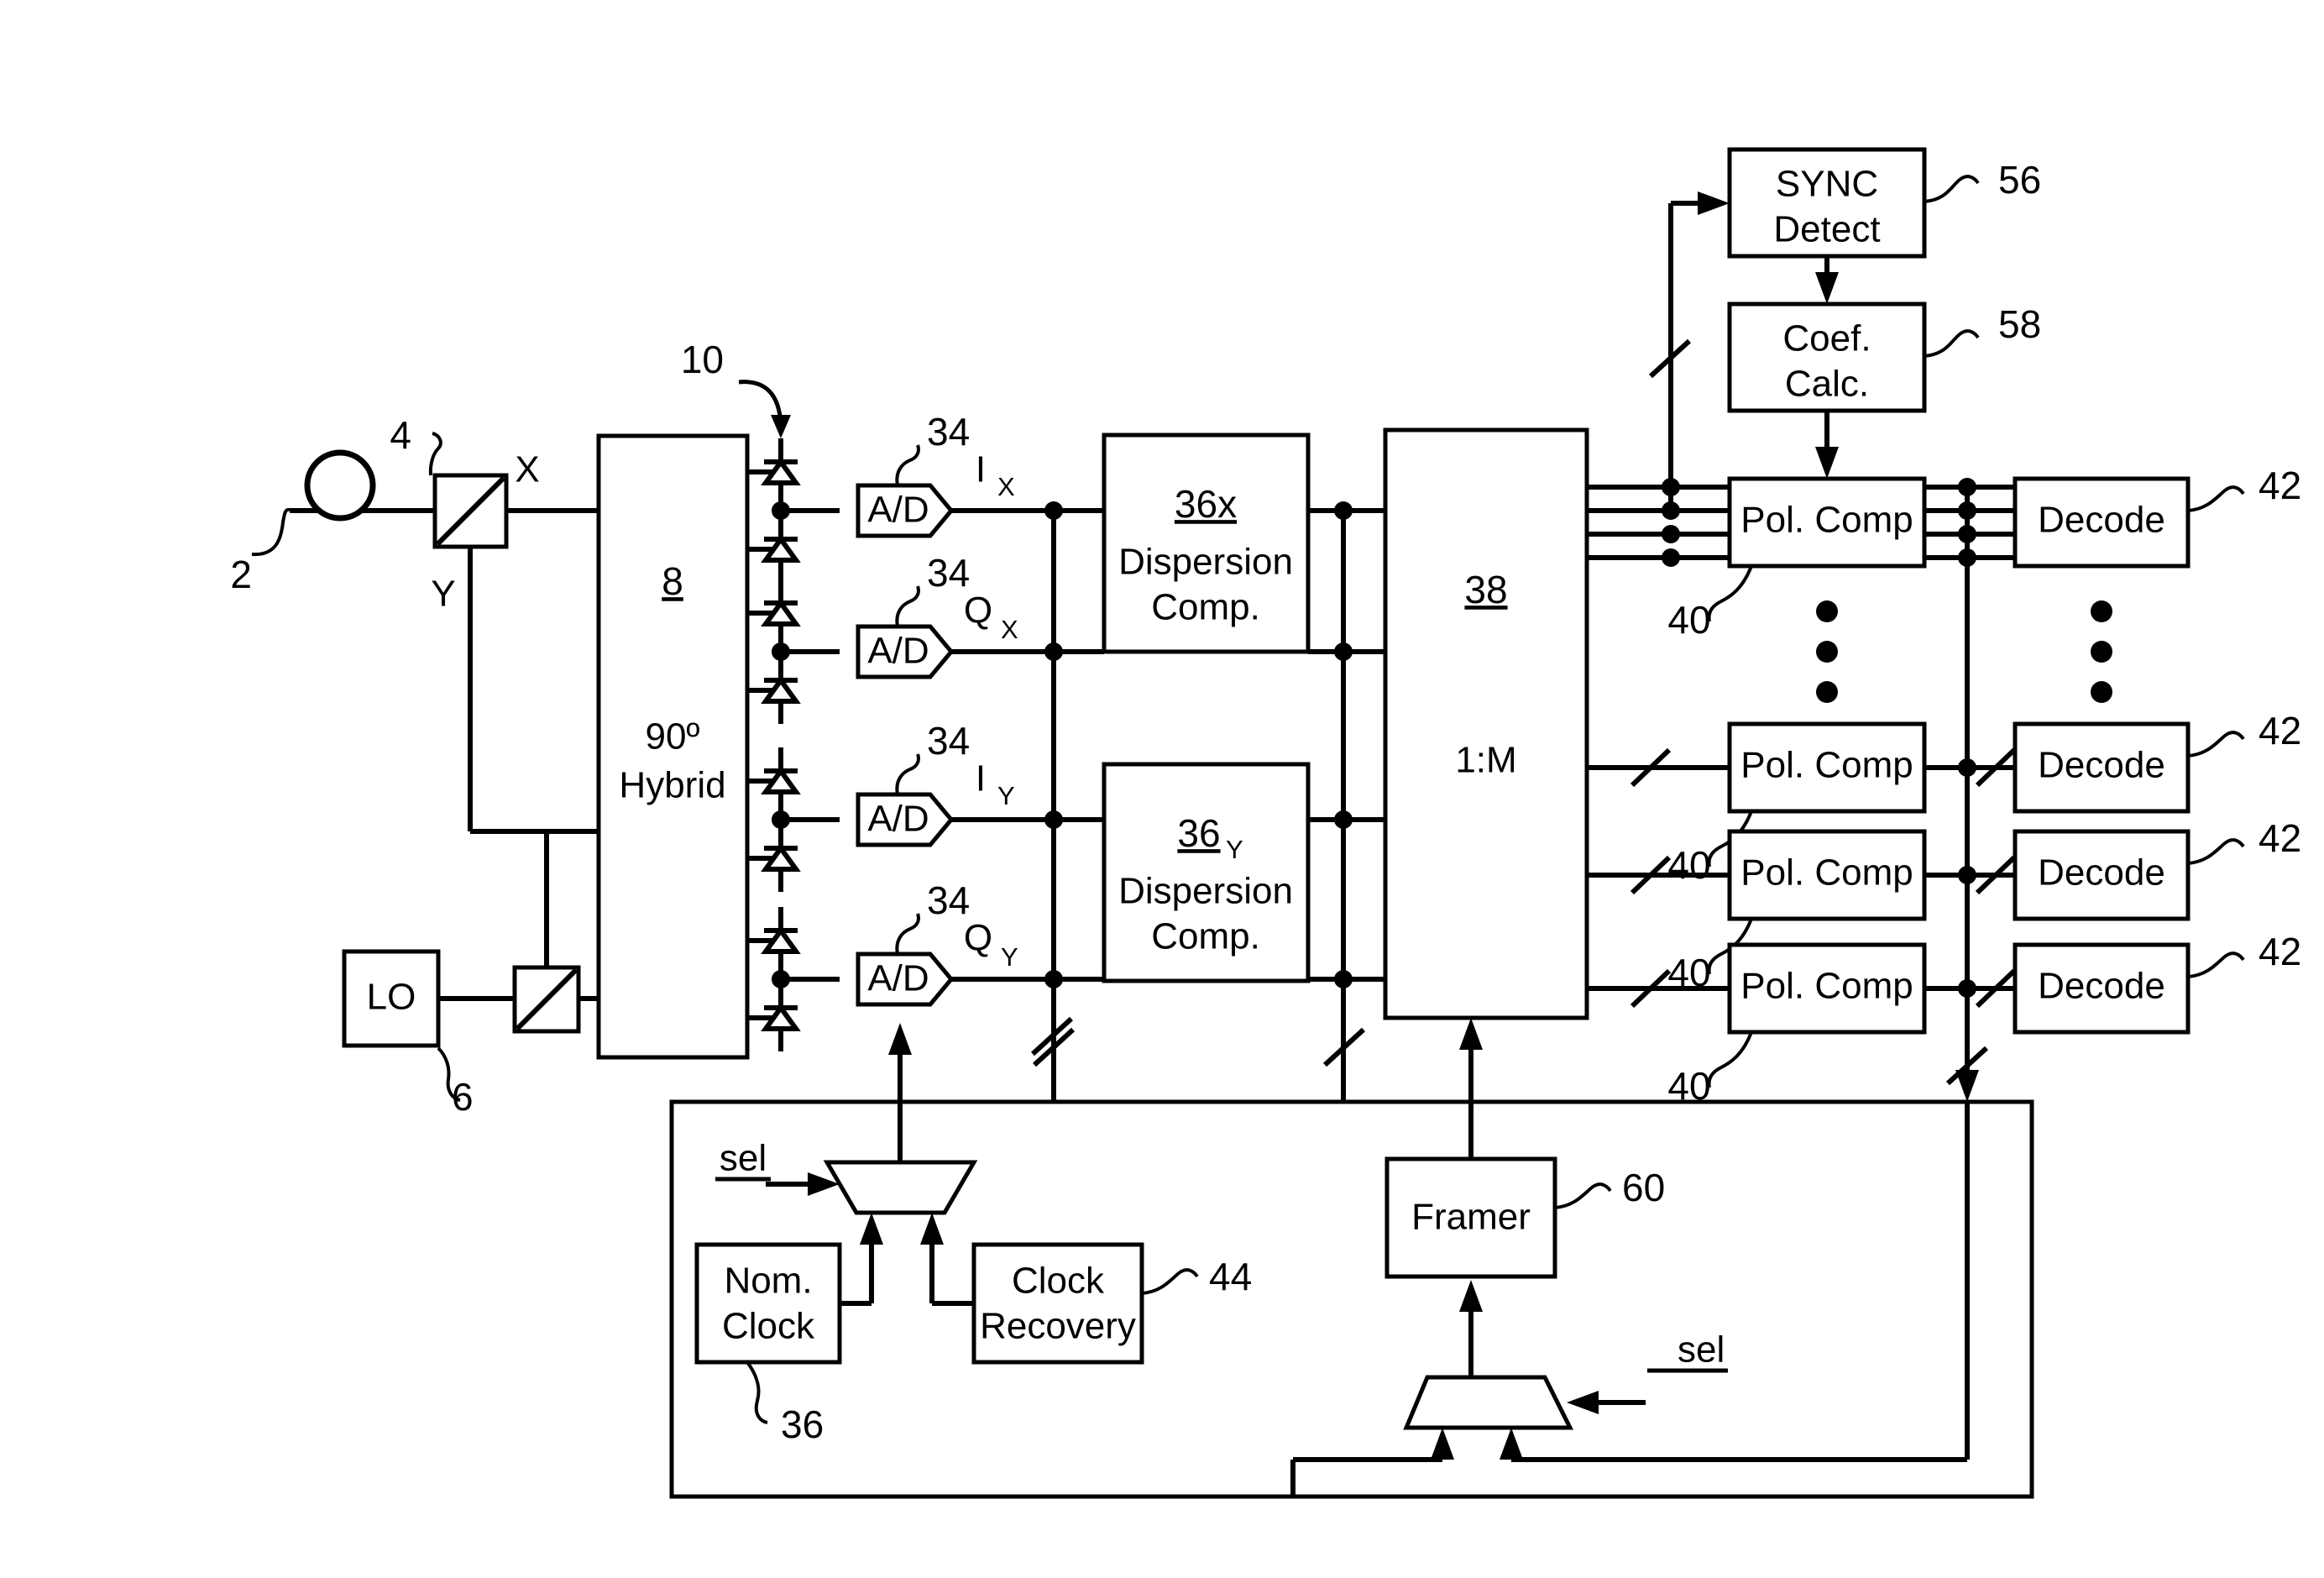 This screenshot has width=2324, height=1578. What do you see at coordinates (2280, 838) in the screenshot?
I see `ref-numeral-decode-3: 42` at bounding box center [2280, 838].